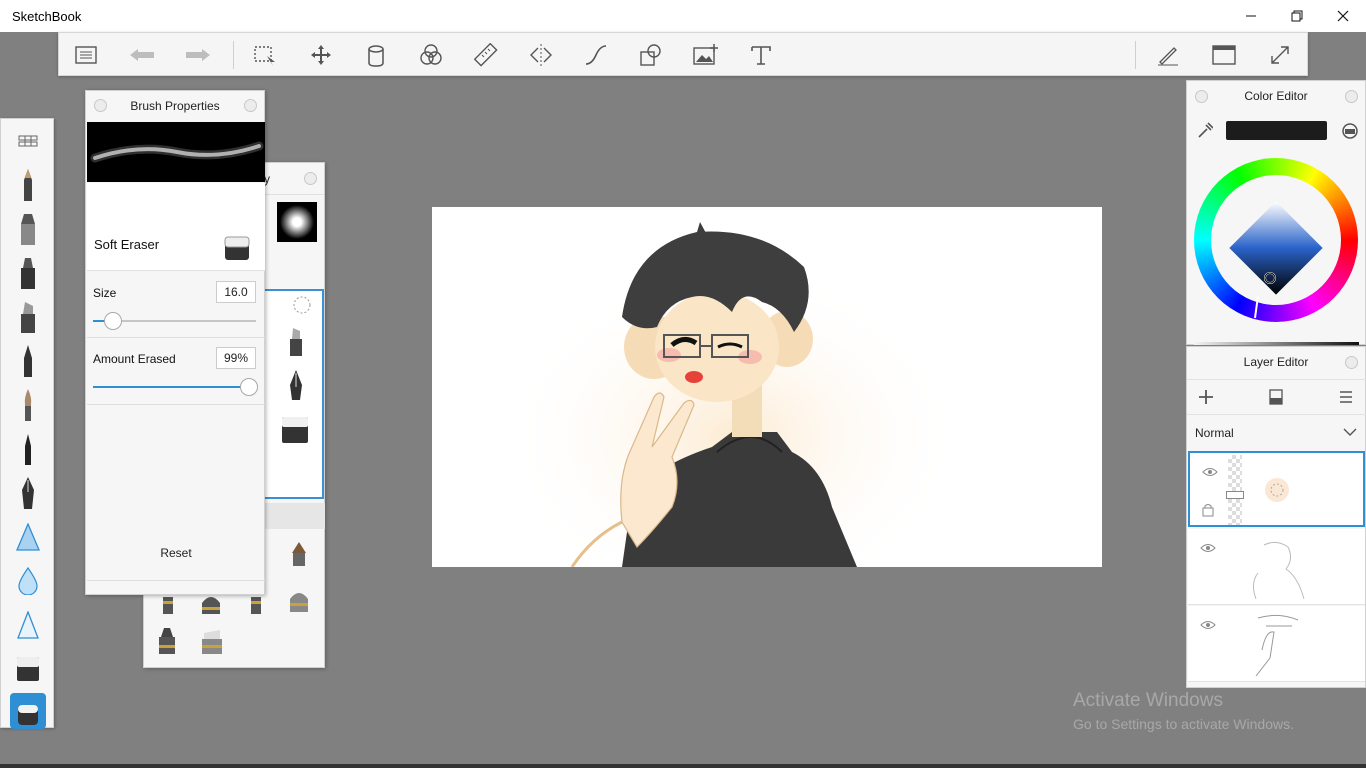 This screenshot has height=768, width=1366. Describe the element at coordinates (1235, 495) in the screenshot. I see `opacity-handle` at that location.